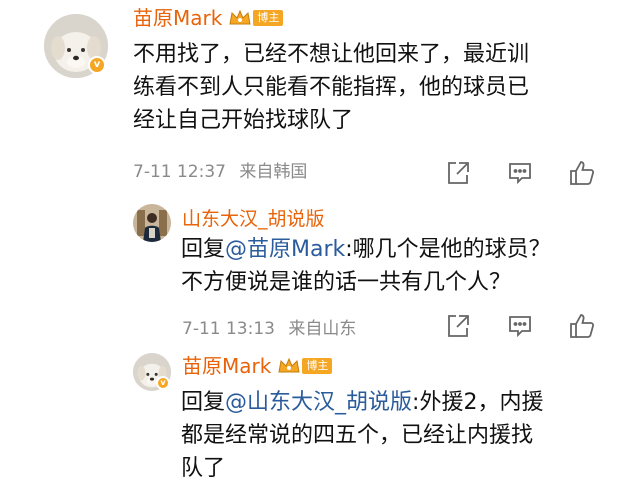 The image size is (640, 493). I want to click on comment1-actions, so click(520, 173).